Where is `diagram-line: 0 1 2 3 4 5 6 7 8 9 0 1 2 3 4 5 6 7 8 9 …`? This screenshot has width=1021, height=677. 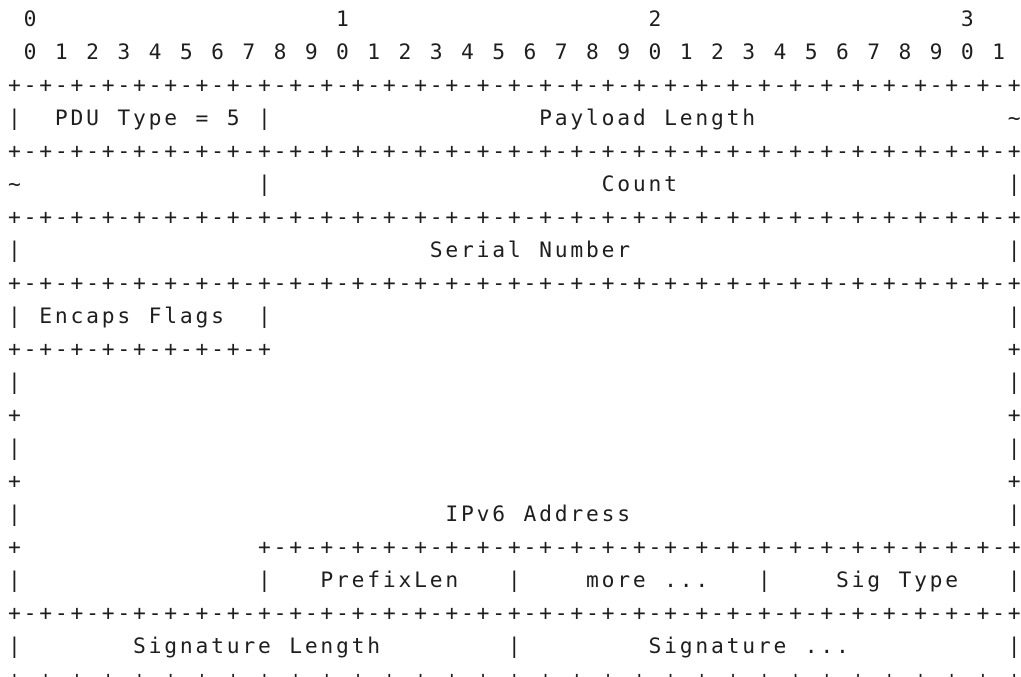 diagram-line: 0 1 2 3 4 5 6 7 8 9 0 1 2 3 4 5 6 7 8 9 … is located at coordinates (508, 52).